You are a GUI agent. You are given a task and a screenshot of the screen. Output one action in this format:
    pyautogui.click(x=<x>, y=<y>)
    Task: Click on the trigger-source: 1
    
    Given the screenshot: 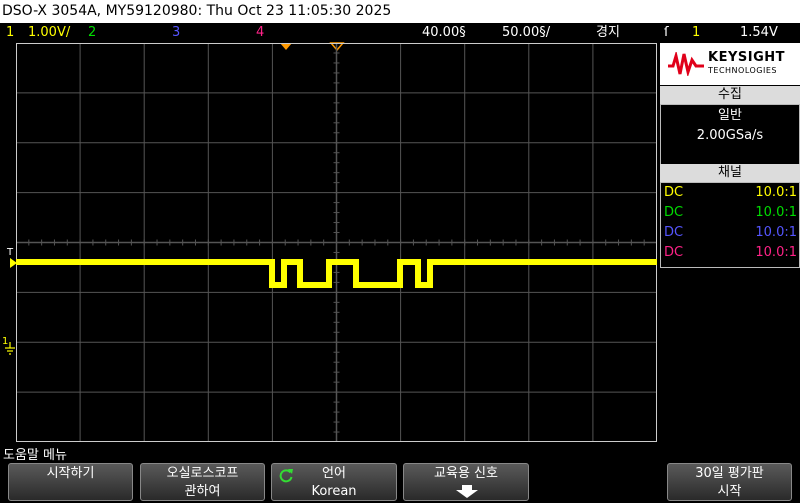 What is the action you would take?
    pyautogui.click(x=696, y=32)
    